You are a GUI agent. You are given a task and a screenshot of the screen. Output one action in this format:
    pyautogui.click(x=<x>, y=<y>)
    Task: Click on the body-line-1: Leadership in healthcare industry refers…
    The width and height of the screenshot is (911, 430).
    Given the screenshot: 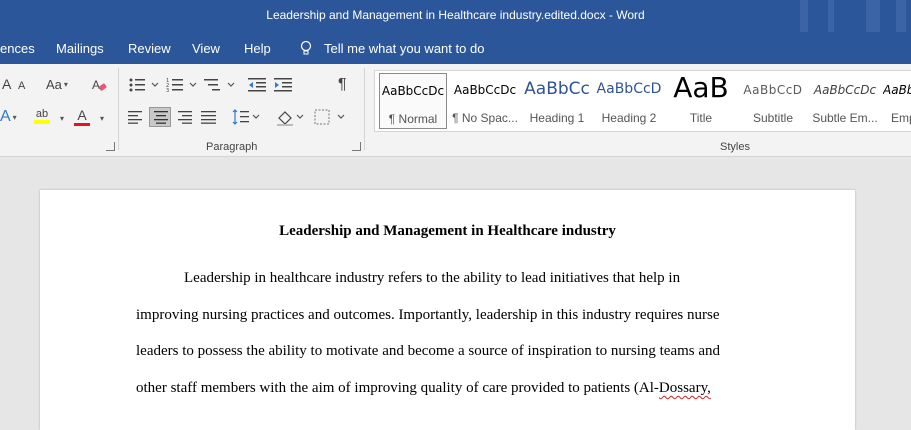 What is the action you would take?
    pyautogui.click(x=432, y=278)
    